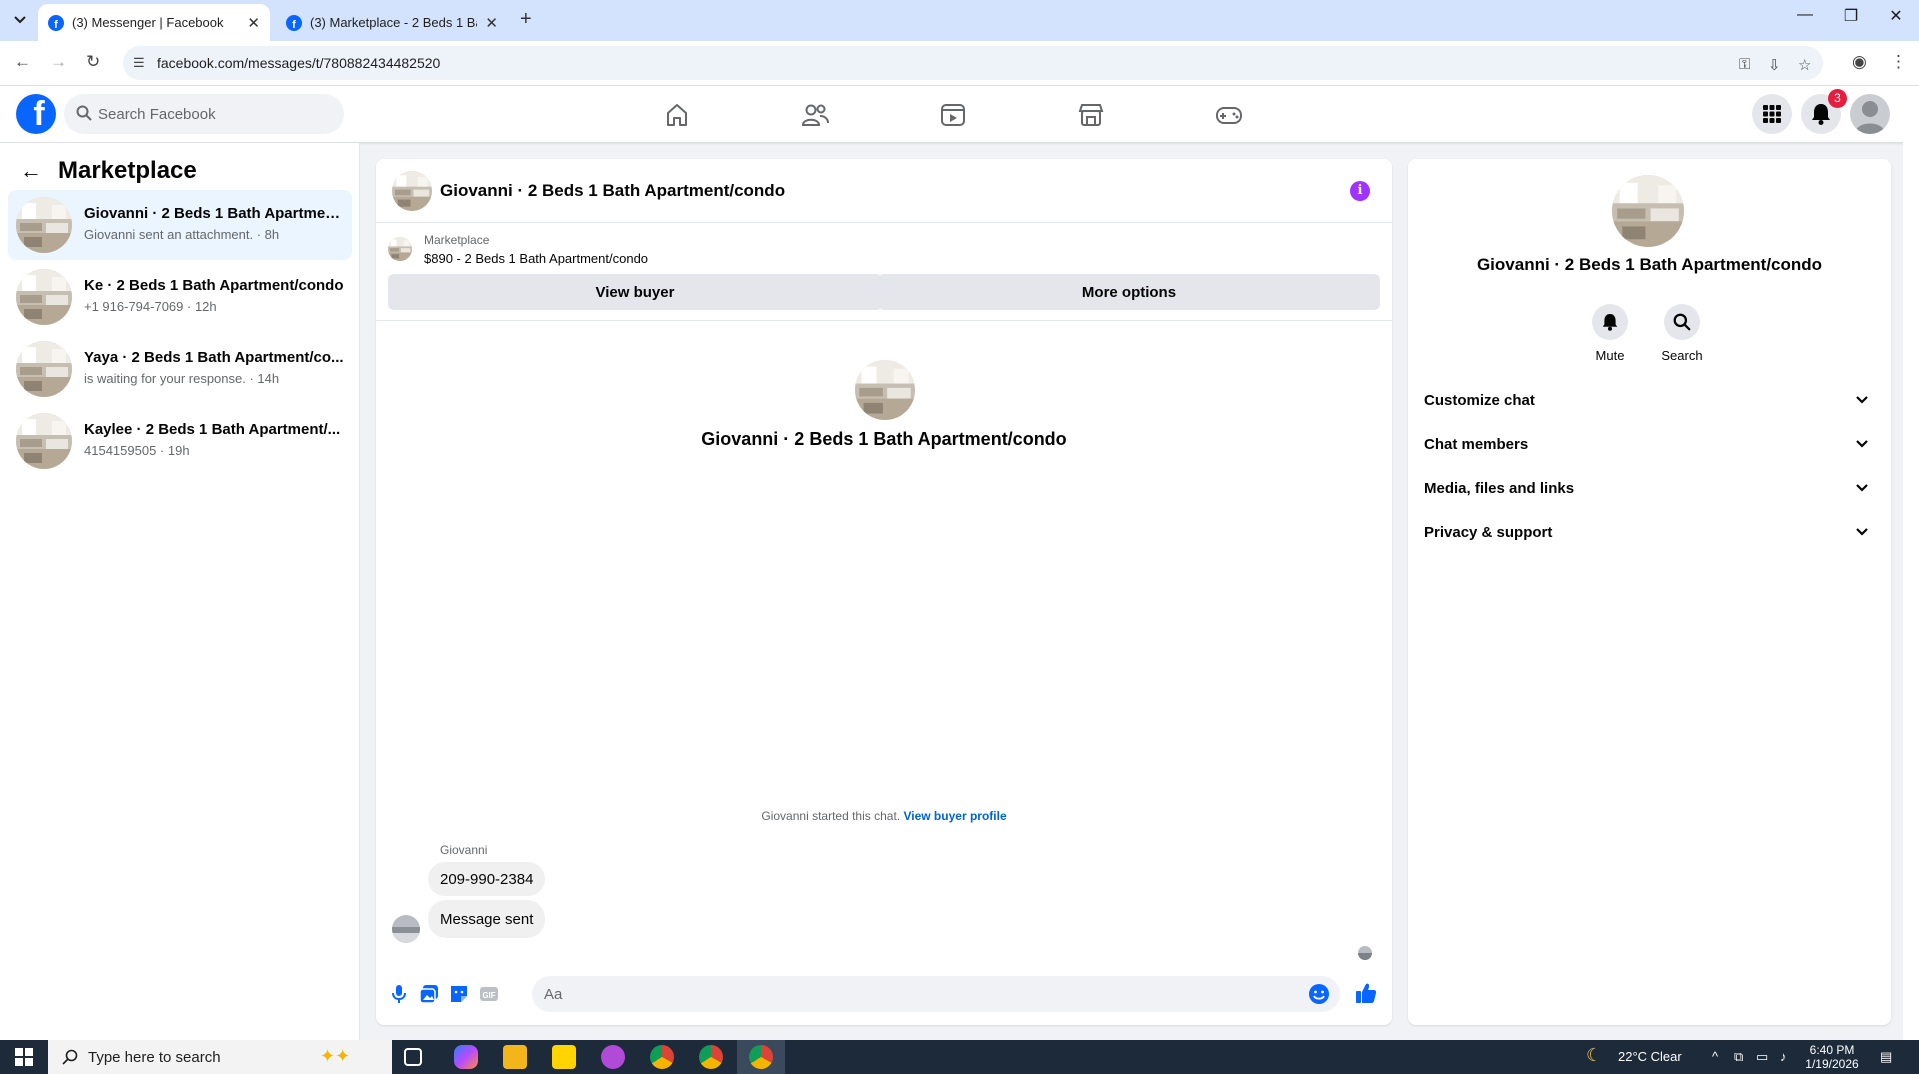  What do you see at coordinates (1649, 533) in the screenshot?
I see `privacy-support-section: Privacy & support` at bounding box center [1649, 533].